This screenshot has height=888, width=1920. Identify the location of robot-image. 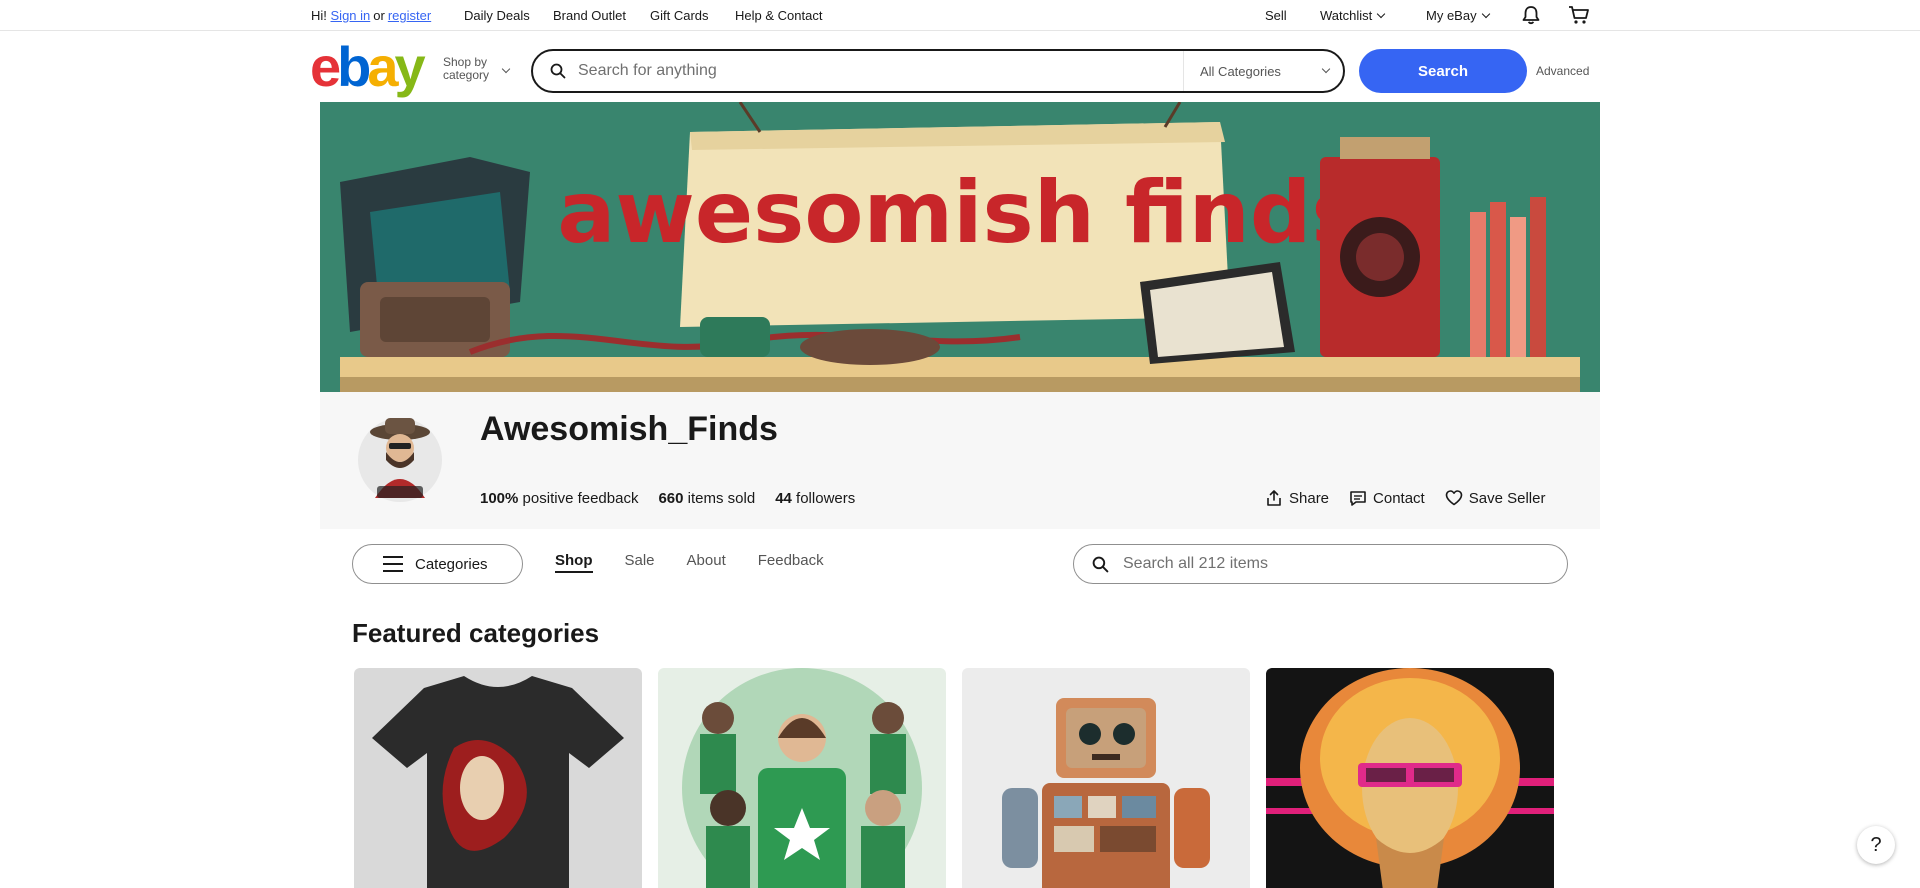
(1106, 778).